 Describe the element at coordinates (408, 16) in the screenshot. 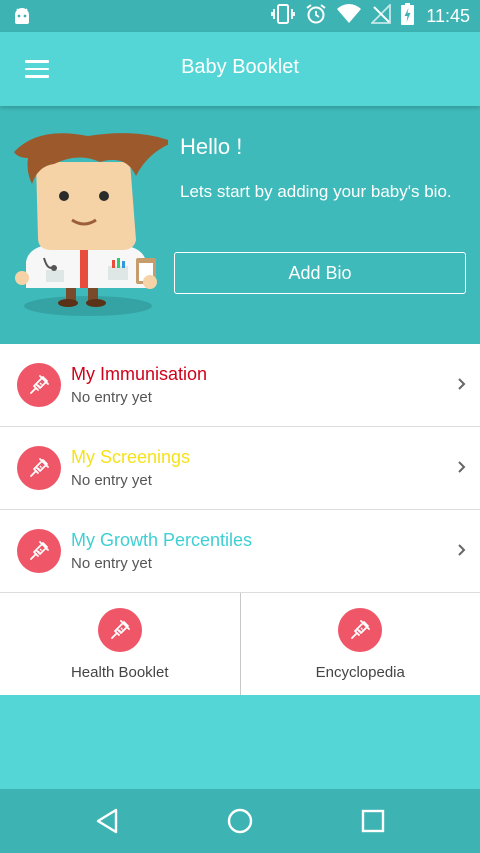

I see `battery-charging-icon` at that location.